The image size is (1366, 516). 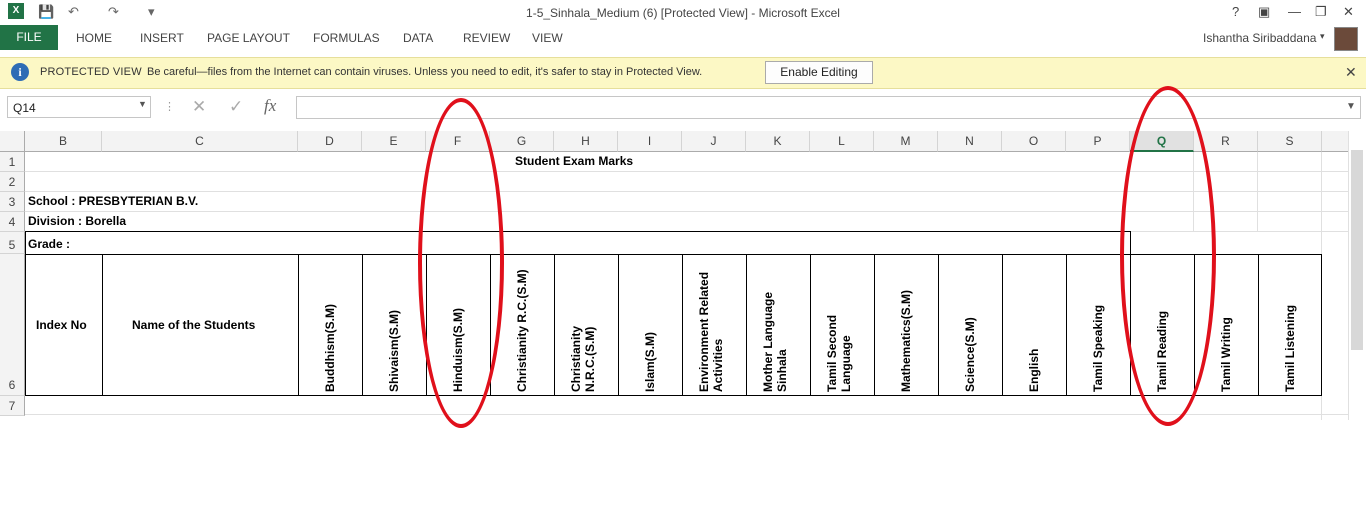 I want to click on subject-tamil-reading: Tamil Reading, so click(x=1162, y=351).